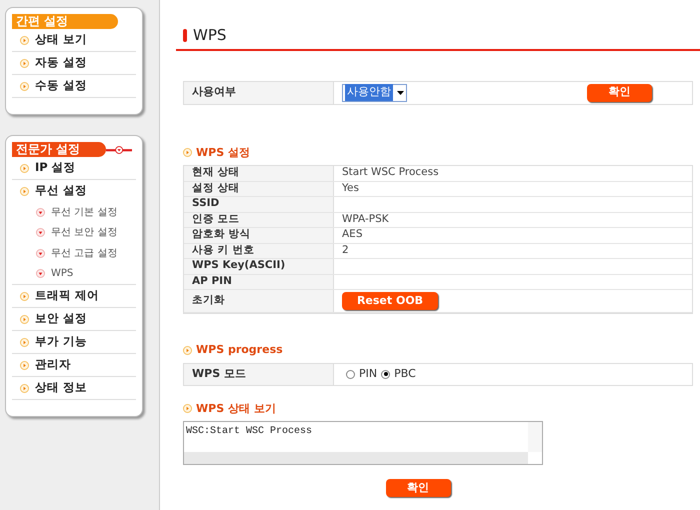  I want to click on section-heading: WPS 상태 보기, so click(236, 408).